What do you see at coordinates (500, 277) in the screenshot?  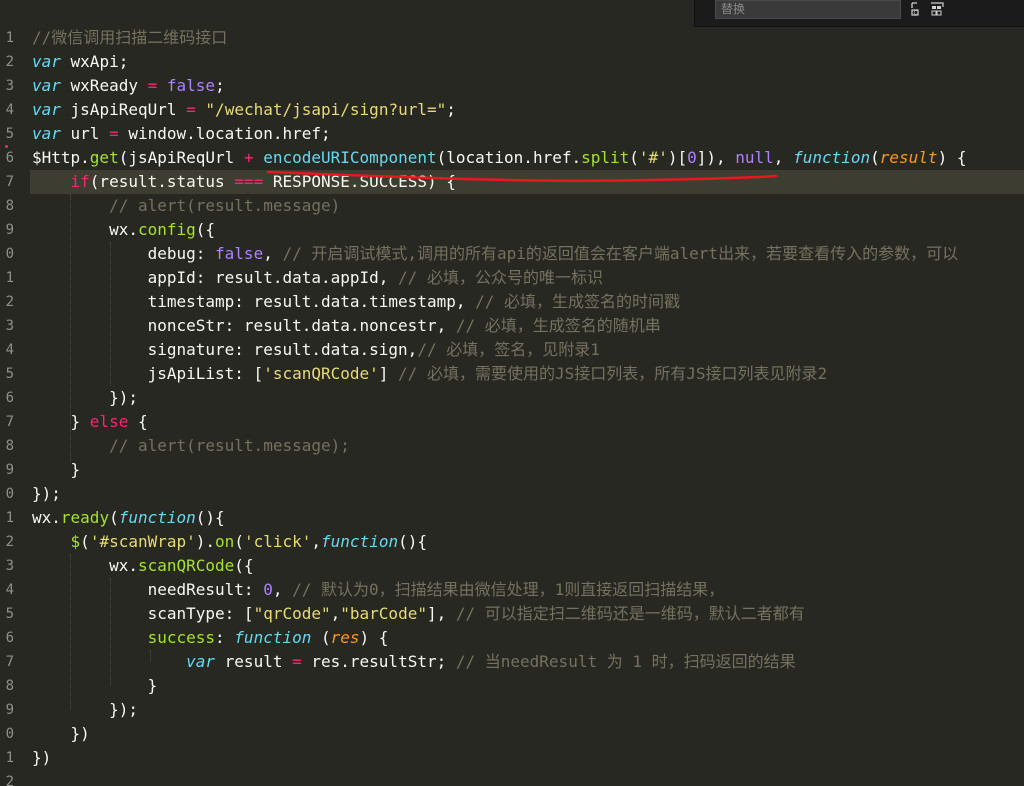 I see `code-token: // 必填，公众号的唯一标识` at bounding box center [500, 277].